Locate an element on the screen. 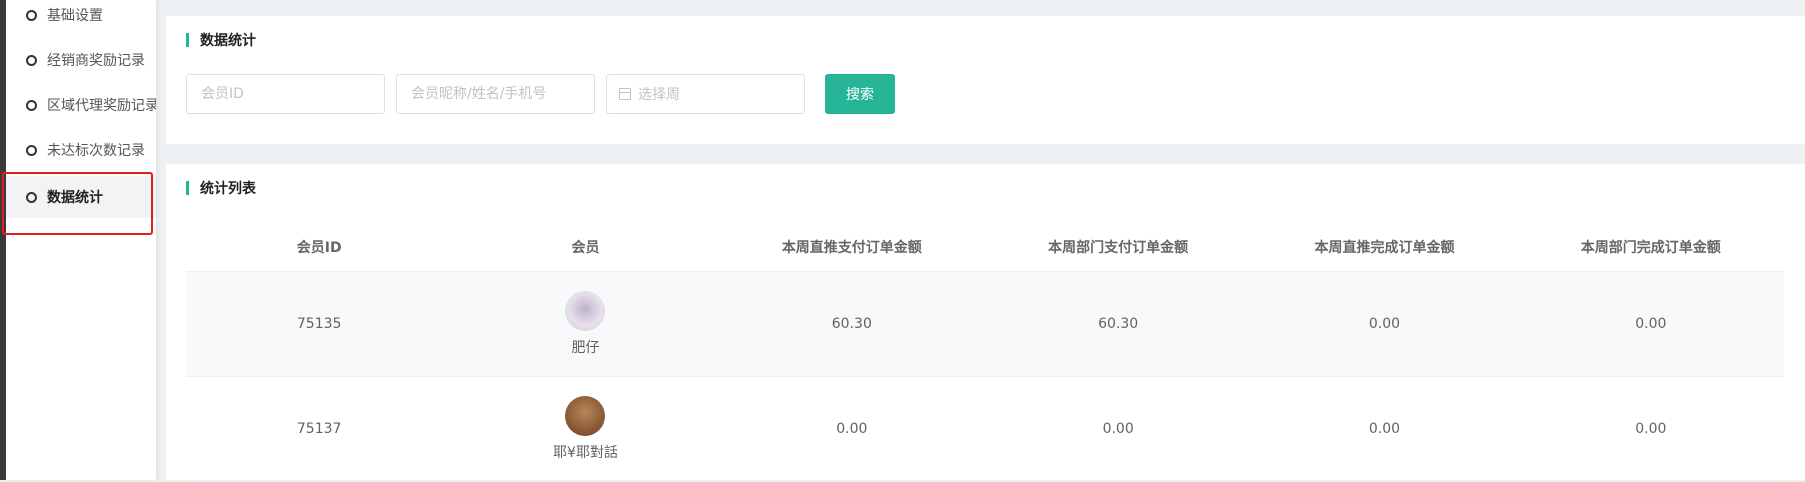  sidebar-item-dealer-rewards: 经销商奖励记录 is located at coordinates (81, 60).